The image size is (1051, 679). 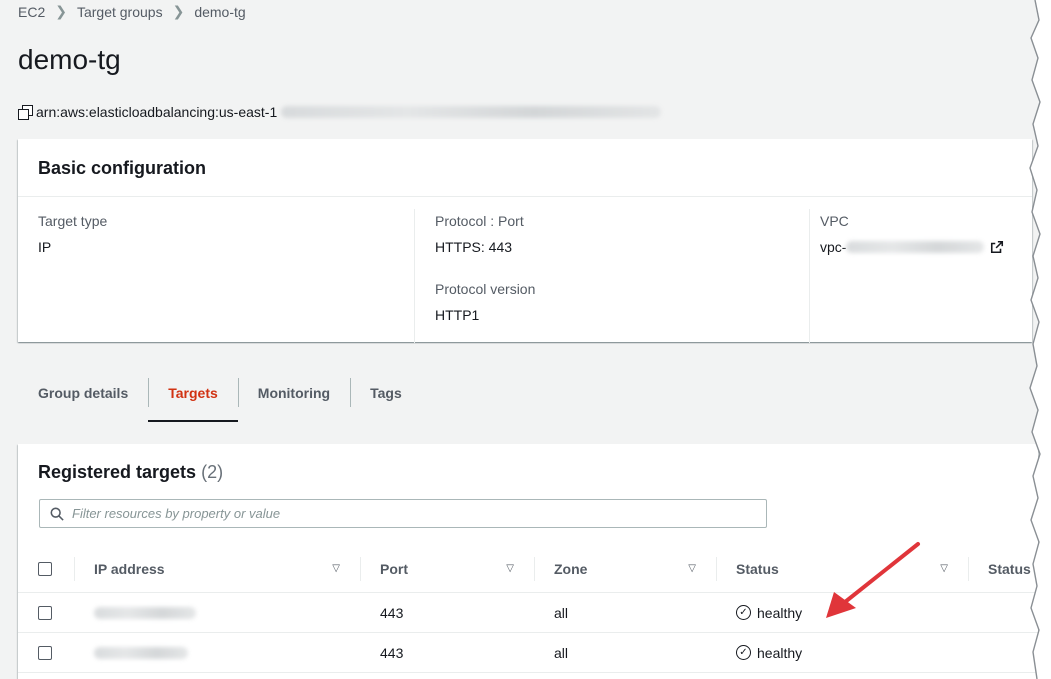 I want to click on vpc-redacted, so click(x=915, y=247).